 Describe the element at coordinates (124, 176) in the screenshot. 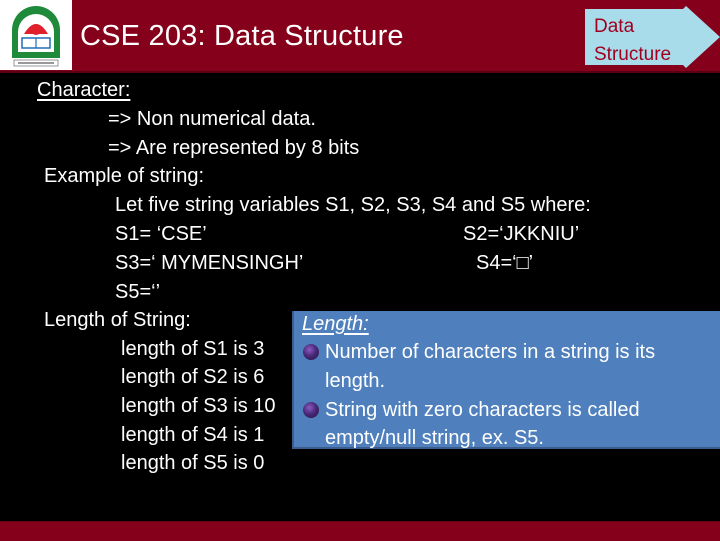

I see `example-heading: Example of string:` at that location.